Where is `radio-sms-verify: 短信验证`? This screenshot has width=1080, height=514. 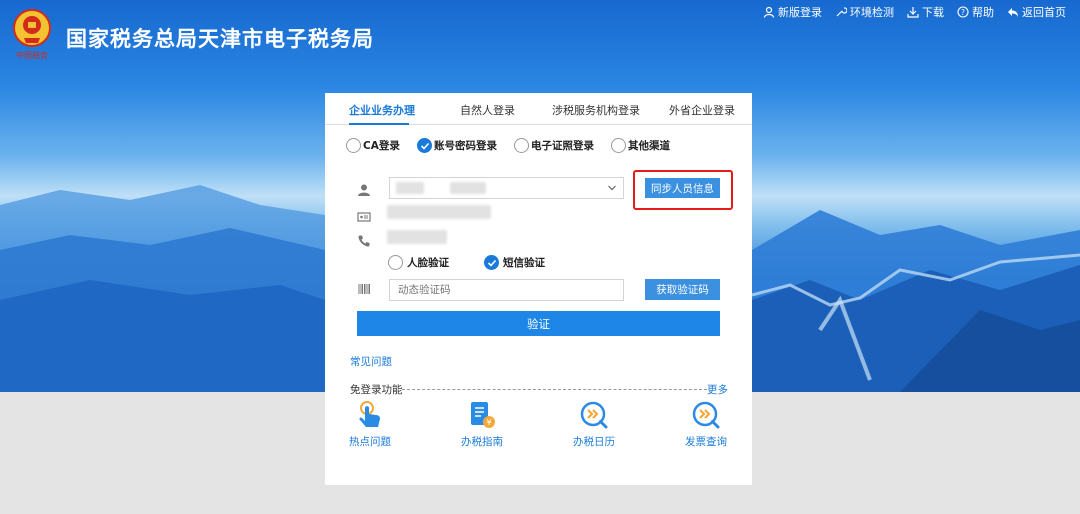 radio-sms-verify: 短信验证 is located at coordinates (514, 262).